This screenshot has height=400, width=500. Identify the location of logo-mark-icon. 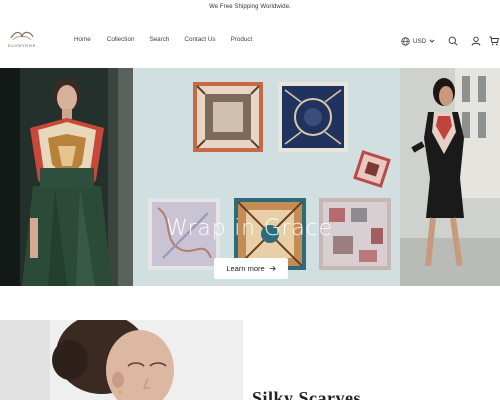
(22, 36).